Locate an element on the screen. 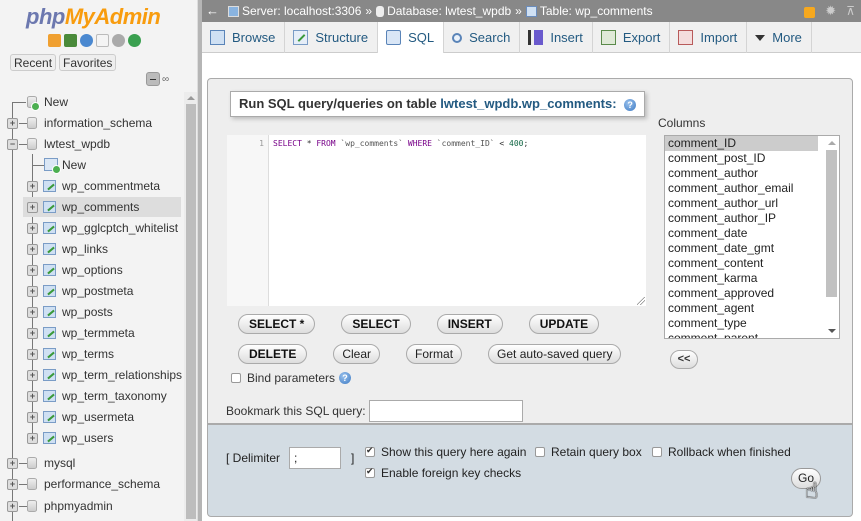 This screenshot has width=861, height=521. editor-resize-handle is located at coordinates (641, 301).